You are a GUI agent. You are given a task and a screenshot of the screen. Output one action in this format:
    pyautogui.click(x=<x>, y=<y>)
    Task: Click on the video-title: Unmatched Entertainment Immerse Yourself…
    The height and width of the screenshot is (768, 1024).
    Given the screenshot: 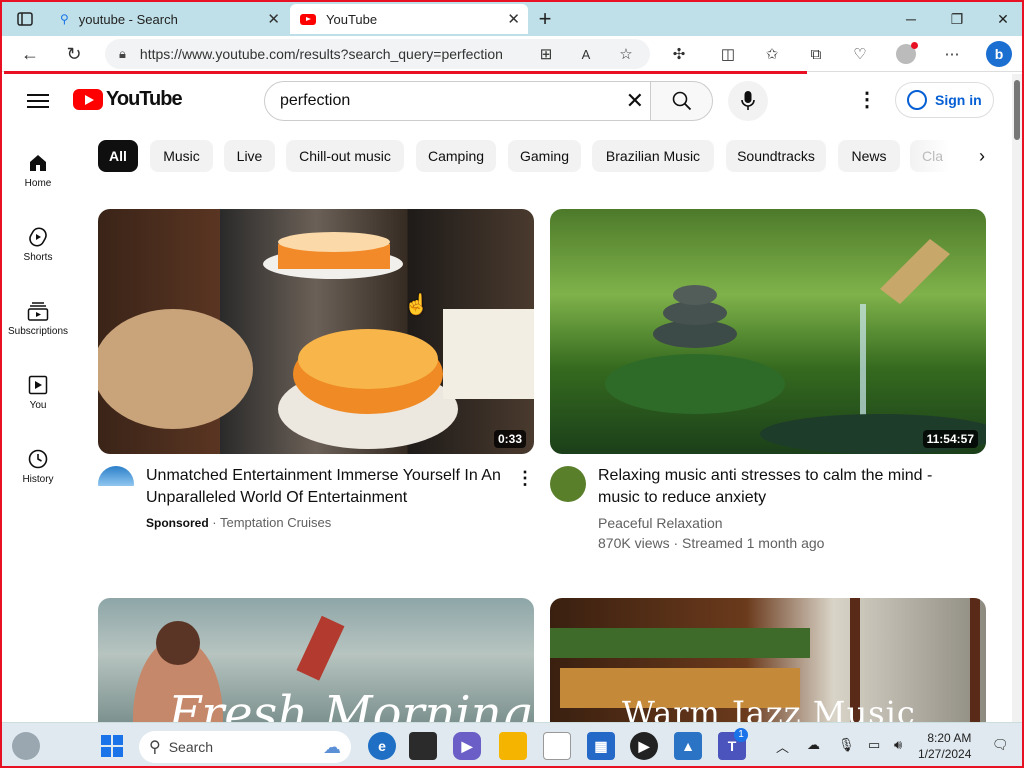 What is the action you would take?
    pyautogui.click(x=328, y=487)
    